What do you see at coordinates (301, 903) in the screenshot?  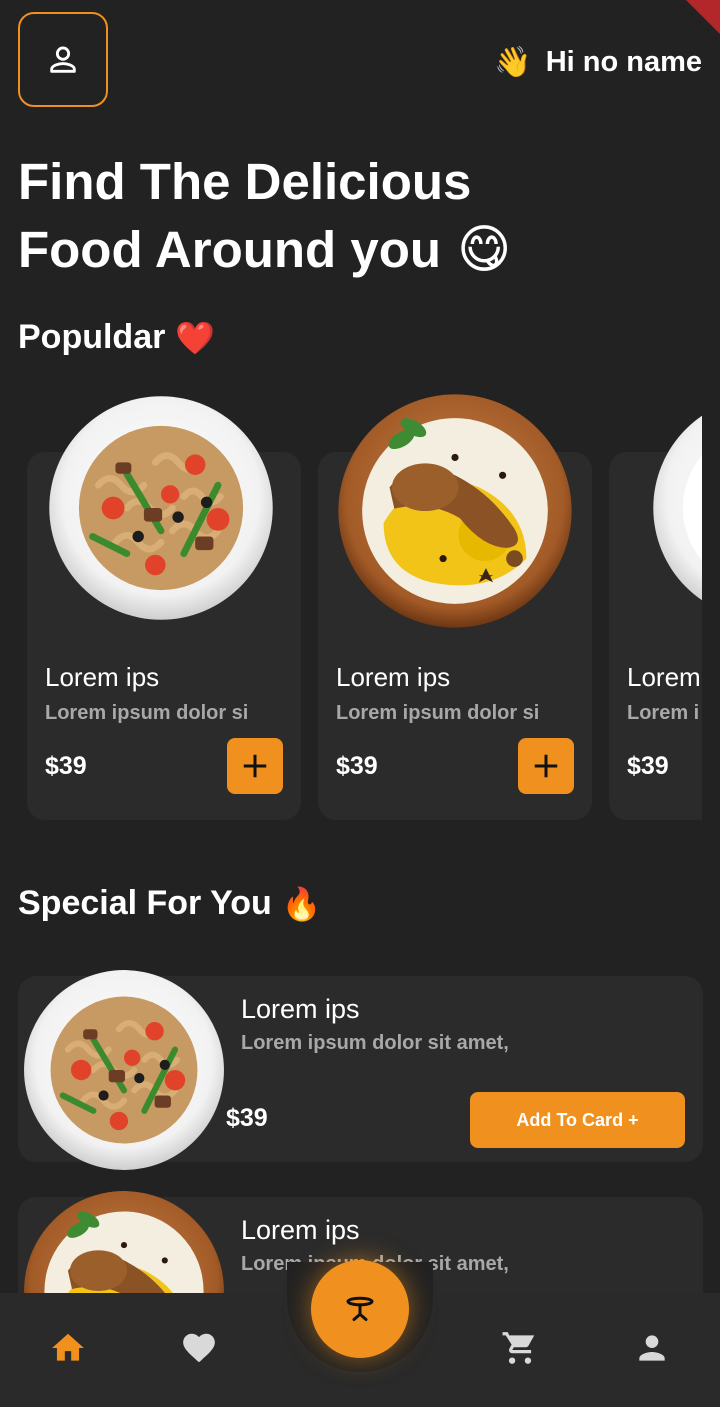 I see `fire-emoji-icon: 🔥` at bounding box center [301, 903].